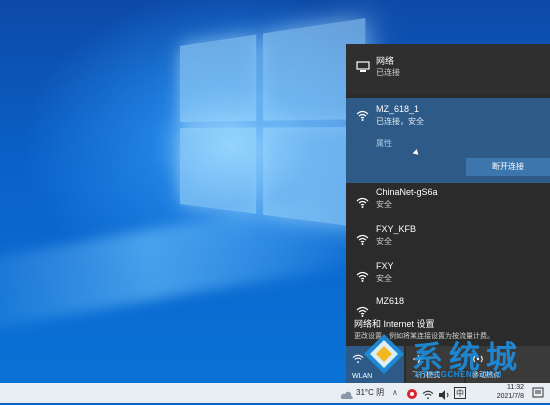 The width and height of the screenshot is (550, 405). What do you see at coordinates (508, 167) in the screenshot?
I see `disconnect-button: 断开连接` at bounding box center [508, 167].